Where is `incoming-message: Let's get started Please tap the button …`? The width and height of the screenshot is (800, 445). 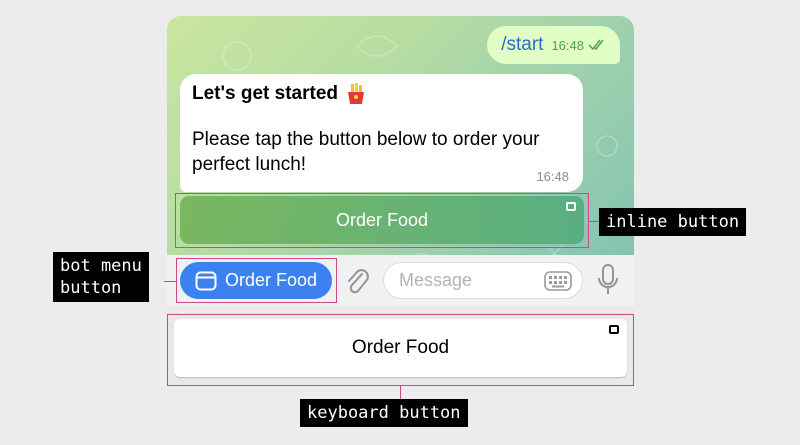
incoming-message: Let's get started Please tap the button … is located at coordinates (381, 133).